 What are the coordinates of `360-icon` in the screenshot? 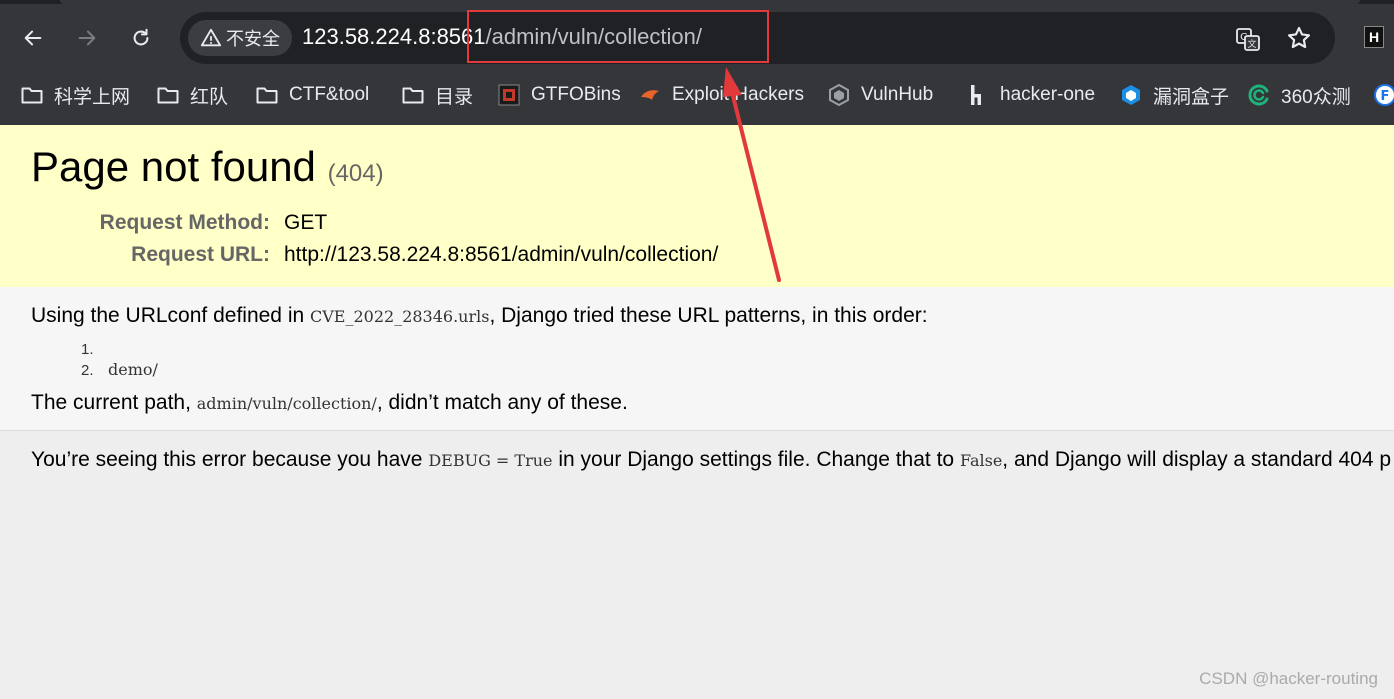 It's located at (1259, 95).